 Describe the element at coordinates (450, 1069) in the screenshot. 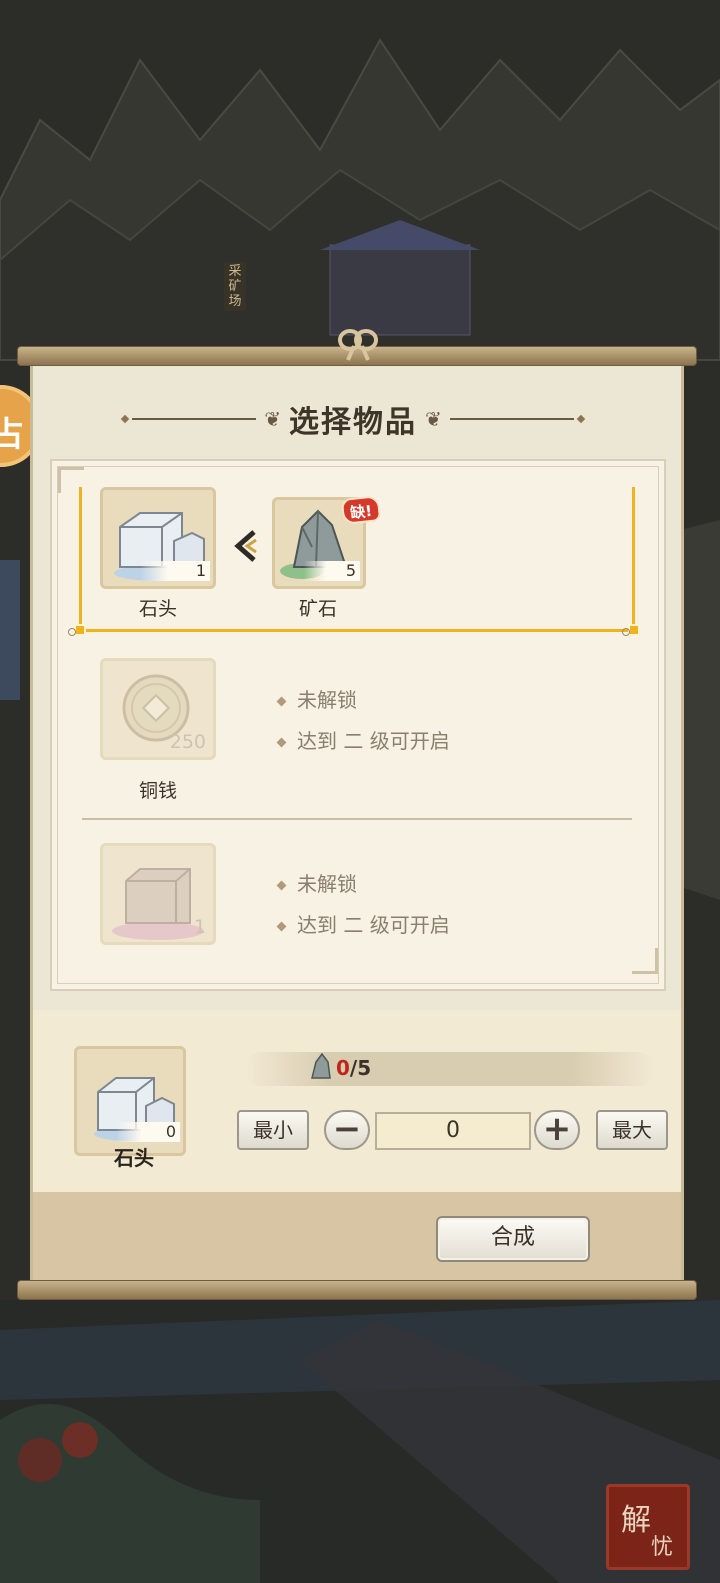

I see `material-progress-bar` at that location.